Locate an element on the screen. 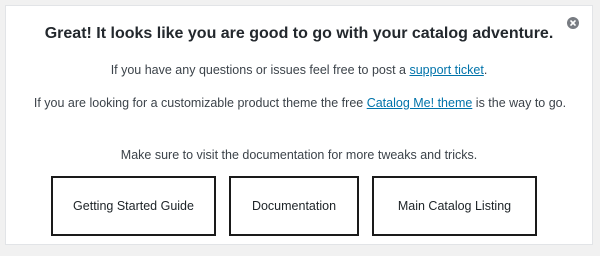 This screenshot has height=256, width=600. theme-message-end: is the way to go. is located at coordinates (519, 103).